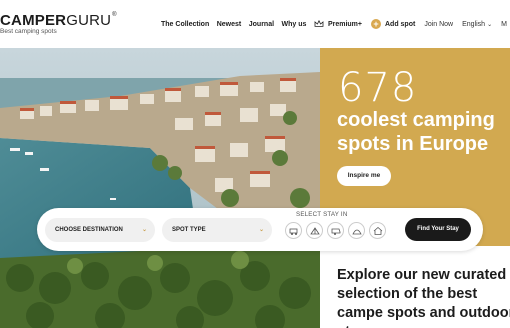  What do you see at coordinates (28, 31) in the screenshot?
I see `tagline: Best camping spots` at bounding box center [28, 31].